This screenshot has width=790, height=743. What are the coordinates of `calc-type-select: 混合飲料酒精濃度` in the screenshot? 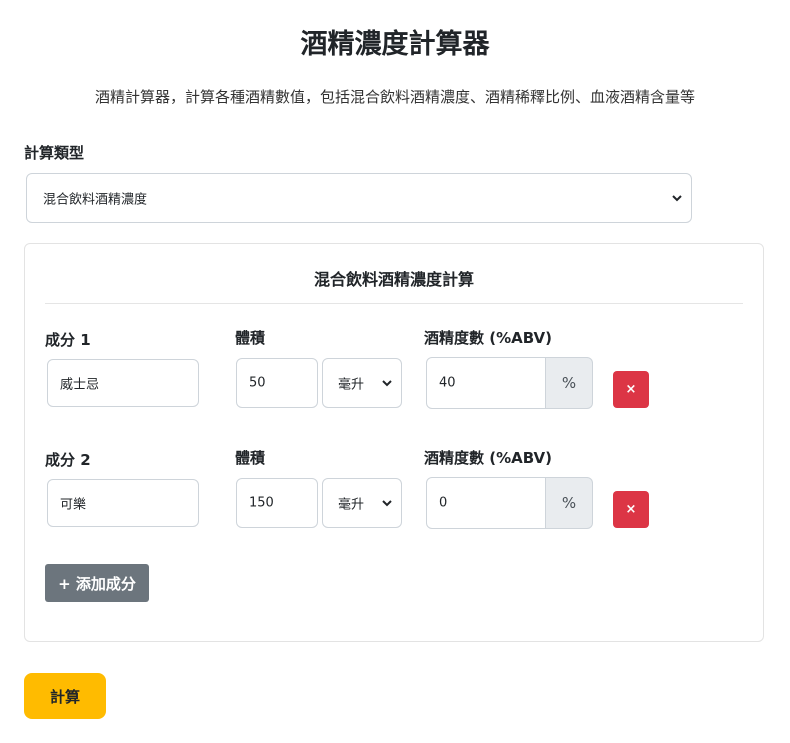 It's located at (359, 198).